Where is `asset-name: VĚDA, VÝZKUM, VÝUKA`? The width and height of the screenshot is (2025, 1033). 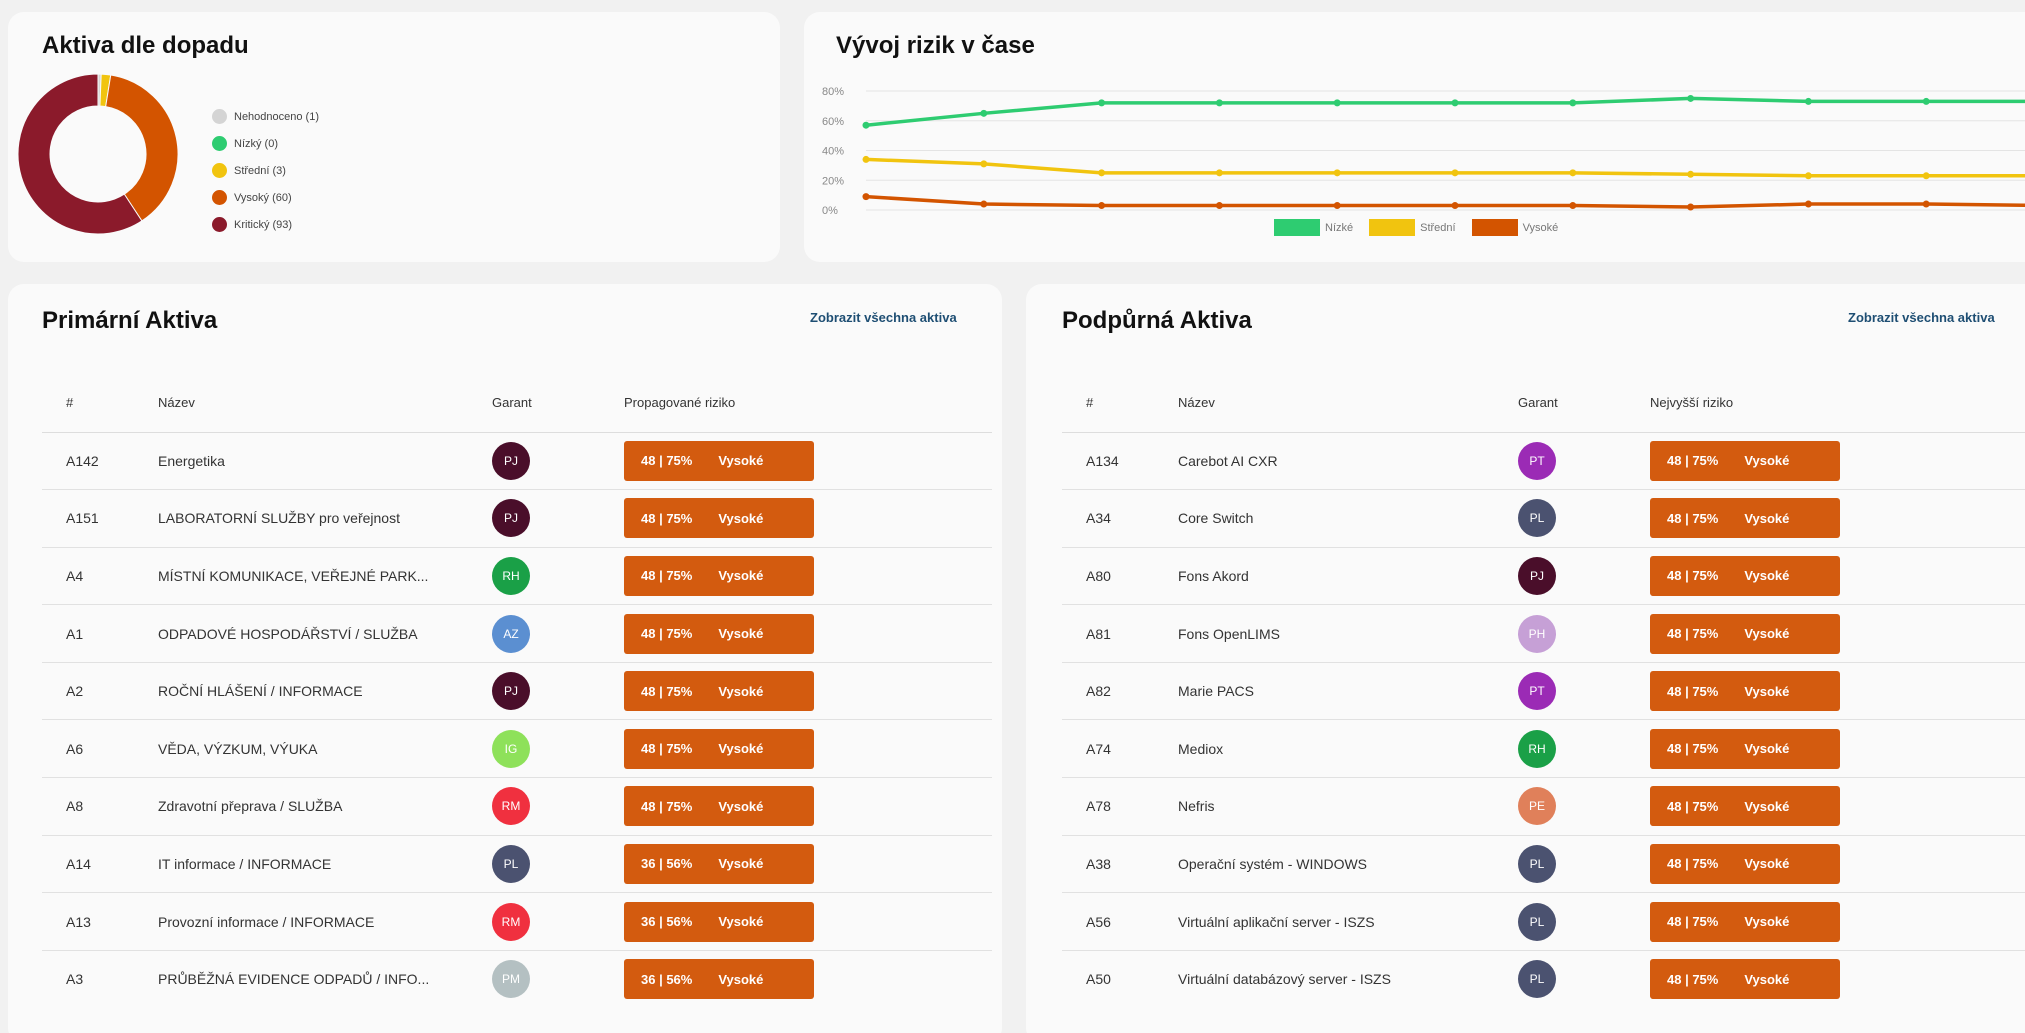 asset-name: VĚDA, VÝZKUM, VÝUKA is located at coordinates (325, 749).